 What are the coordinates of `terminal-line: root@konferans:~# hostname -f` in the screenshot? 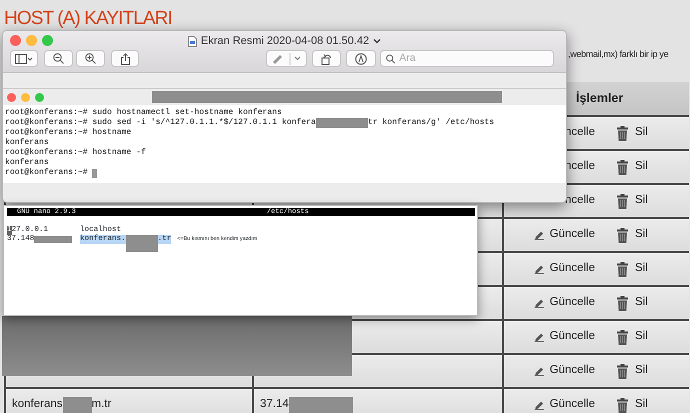 It's located at (75, 153).